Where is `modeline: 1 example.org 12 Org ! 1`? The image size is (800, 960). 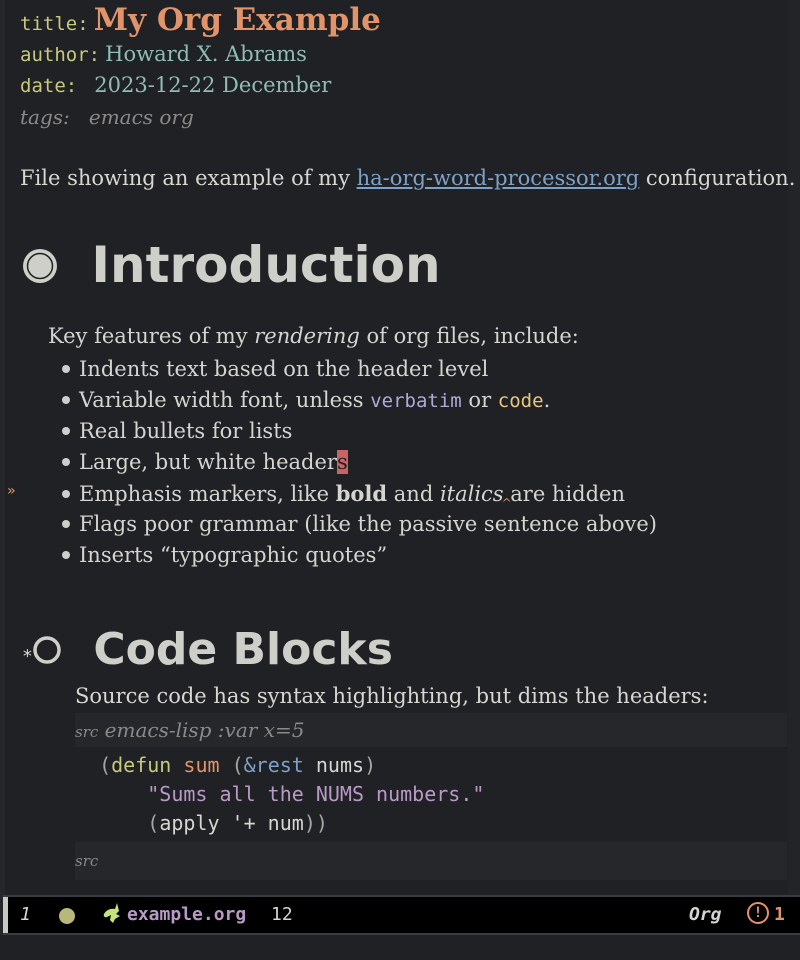
modeline: 1 example.org 12 Org ! 1 is located at coordinates (401, 915).